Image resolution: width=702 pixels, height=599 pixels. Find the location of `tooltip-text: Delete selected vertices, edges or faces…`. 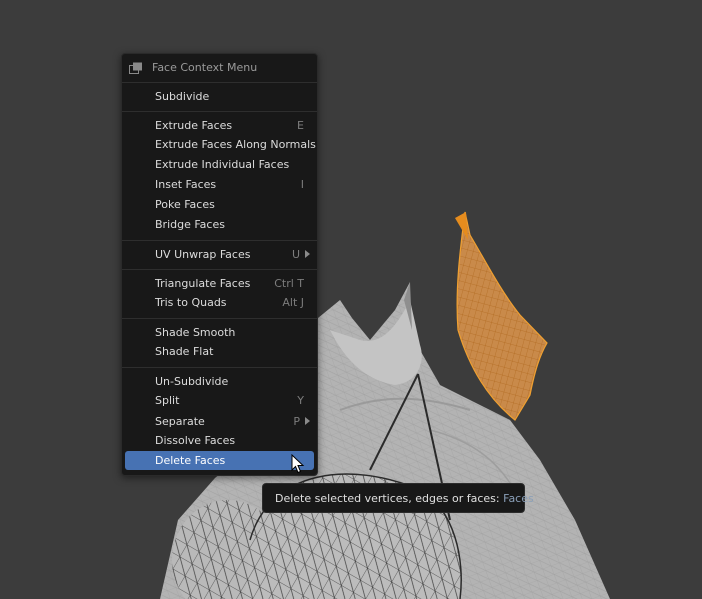

tooltip-text: Delete selected vertices, edges or faces… is located at coordinates (404, 498).